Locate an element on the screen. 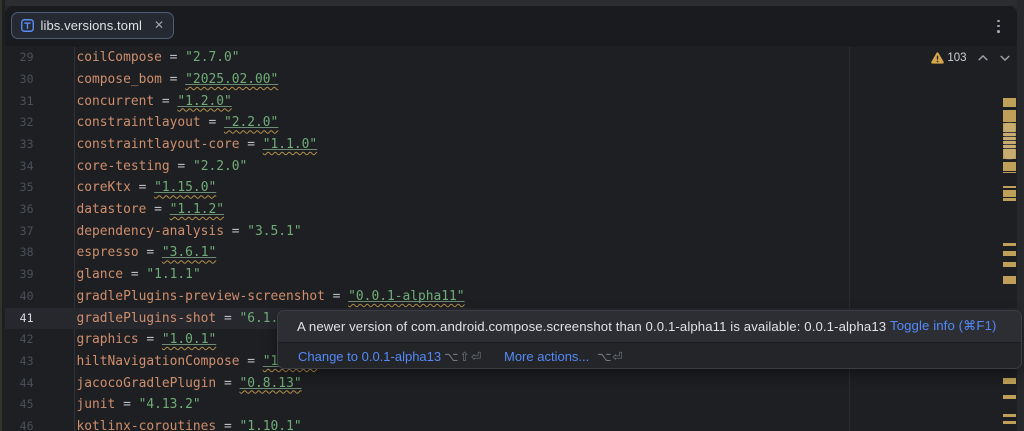 The width and height of the screenshot is (1024, 431). toml-file-icon is located at coordinates (27, 25).